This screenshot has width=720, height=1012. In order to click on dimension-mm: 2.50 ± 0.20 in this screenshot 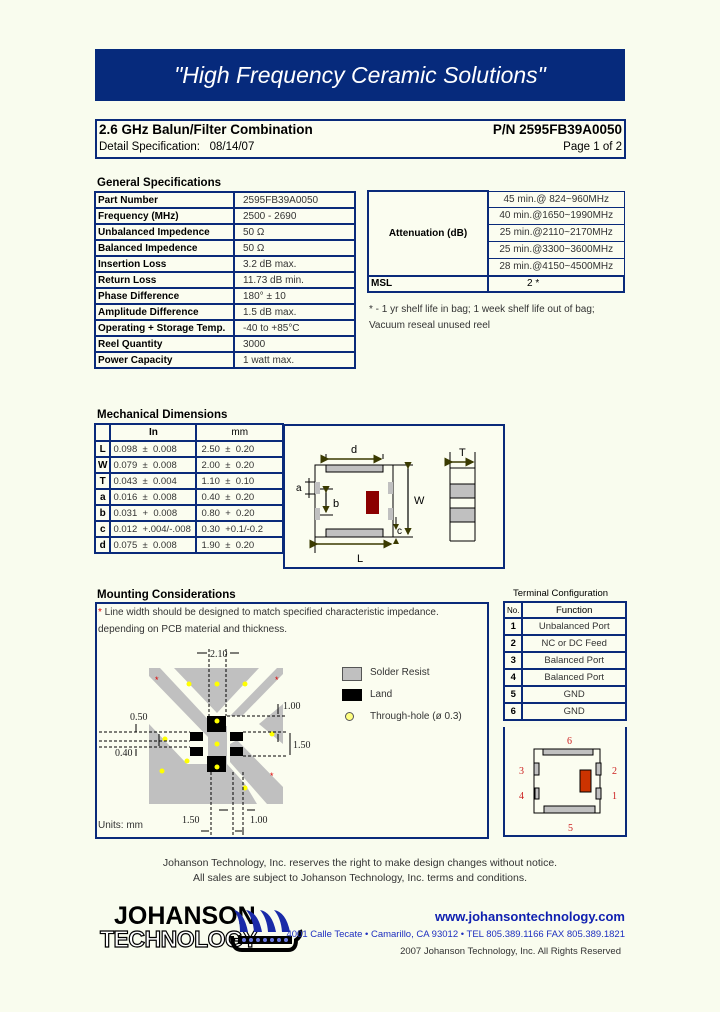, I will do `click(239, 449)`.